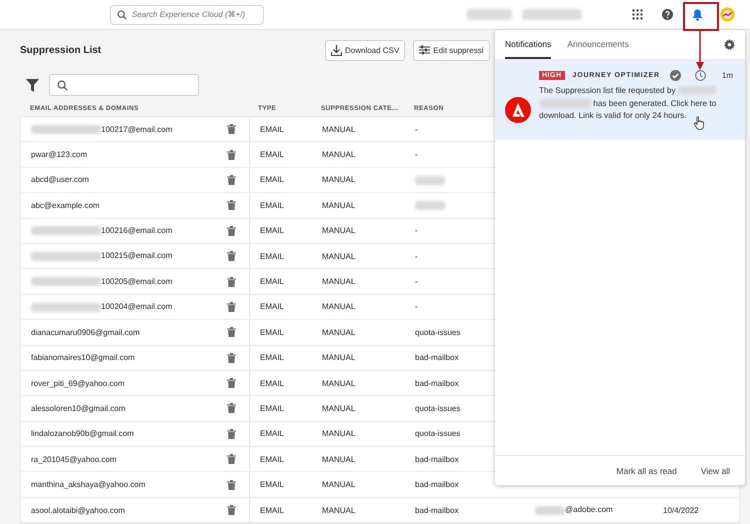  Describe the element at coordinates (82, 433) in the screenshot. I see `table-cell-text: lindalozanob90b@gmail.com` at that location.